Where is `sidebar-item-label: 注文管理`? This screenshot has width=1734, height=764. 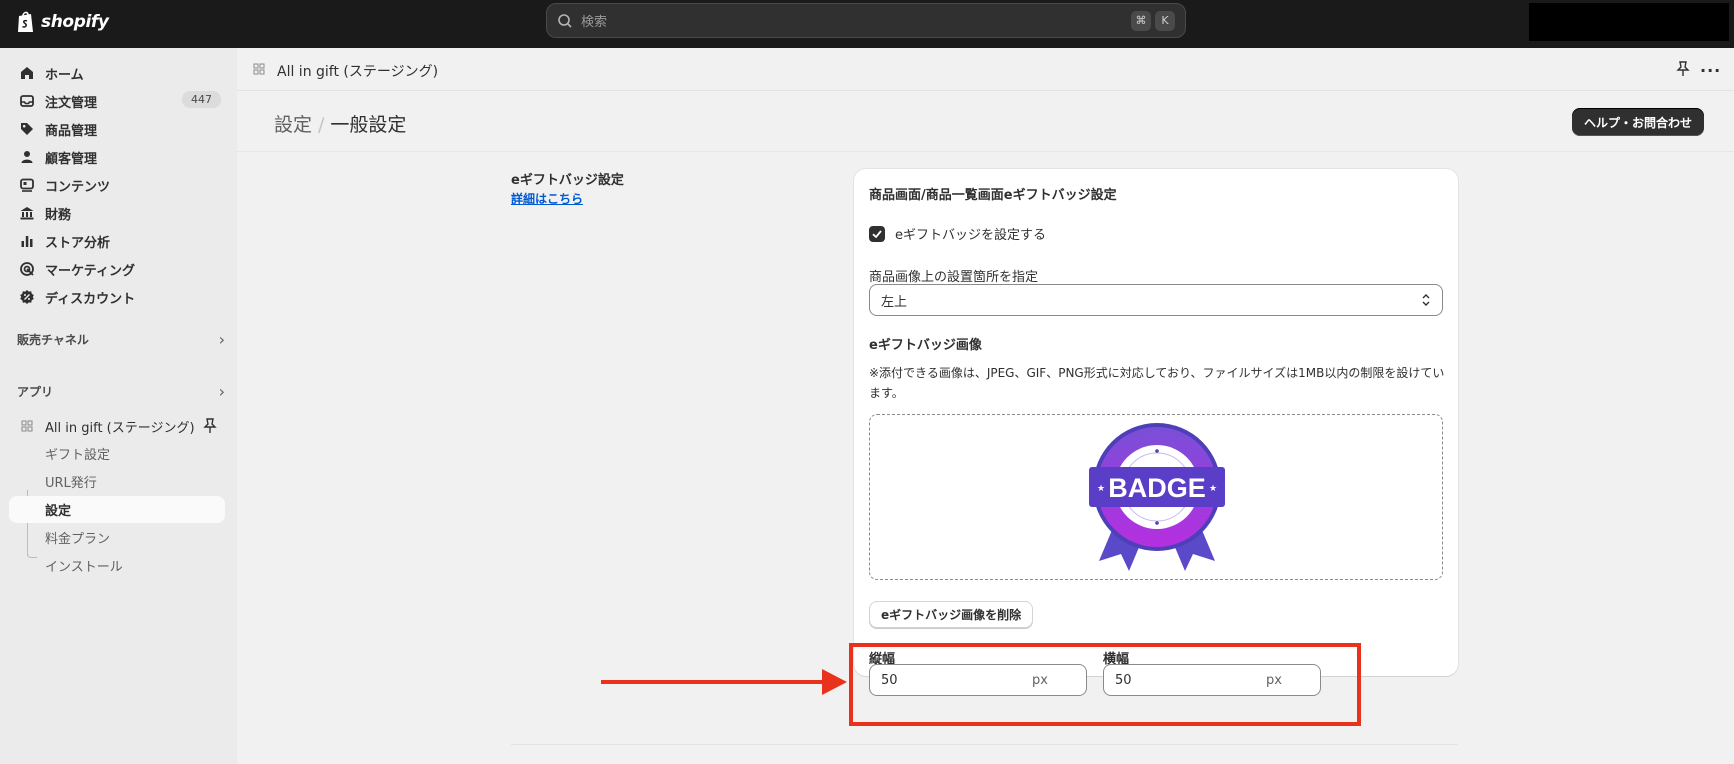
sidebar-item-label: 注文管理 is located at coordinates (71, 103).